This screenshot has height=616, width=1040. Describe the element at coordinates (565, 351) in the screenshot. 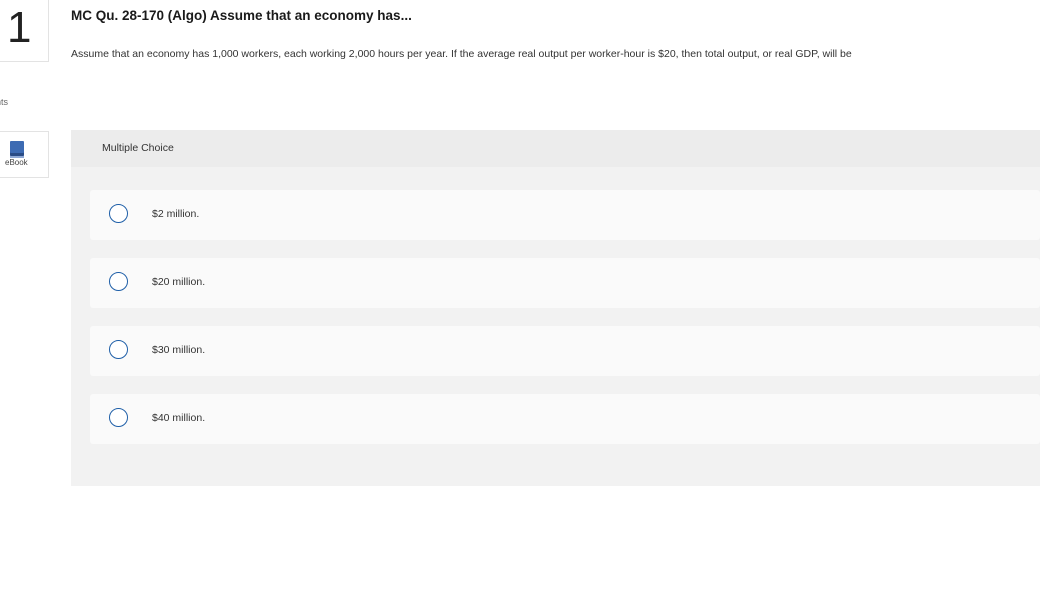

I see `answer-option-3: $30 million.` at that location.